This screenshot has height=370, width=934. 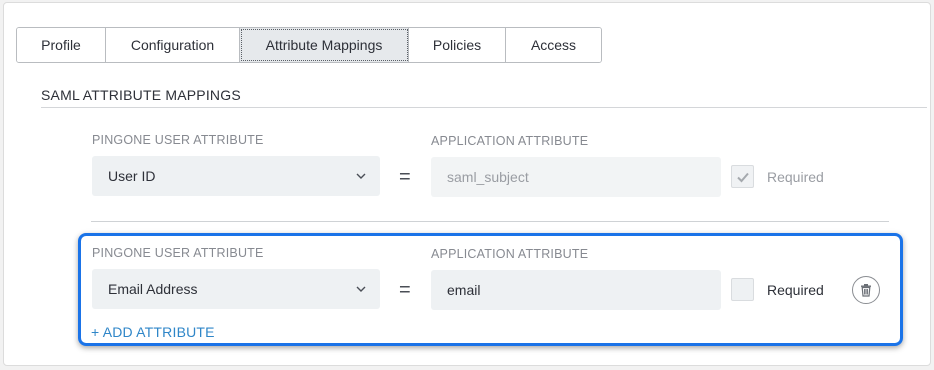 What do you see at coordinates (132, 176) in the screenshot?
I see `user-attribute-value: User ID` at bounding box center [132, 176].